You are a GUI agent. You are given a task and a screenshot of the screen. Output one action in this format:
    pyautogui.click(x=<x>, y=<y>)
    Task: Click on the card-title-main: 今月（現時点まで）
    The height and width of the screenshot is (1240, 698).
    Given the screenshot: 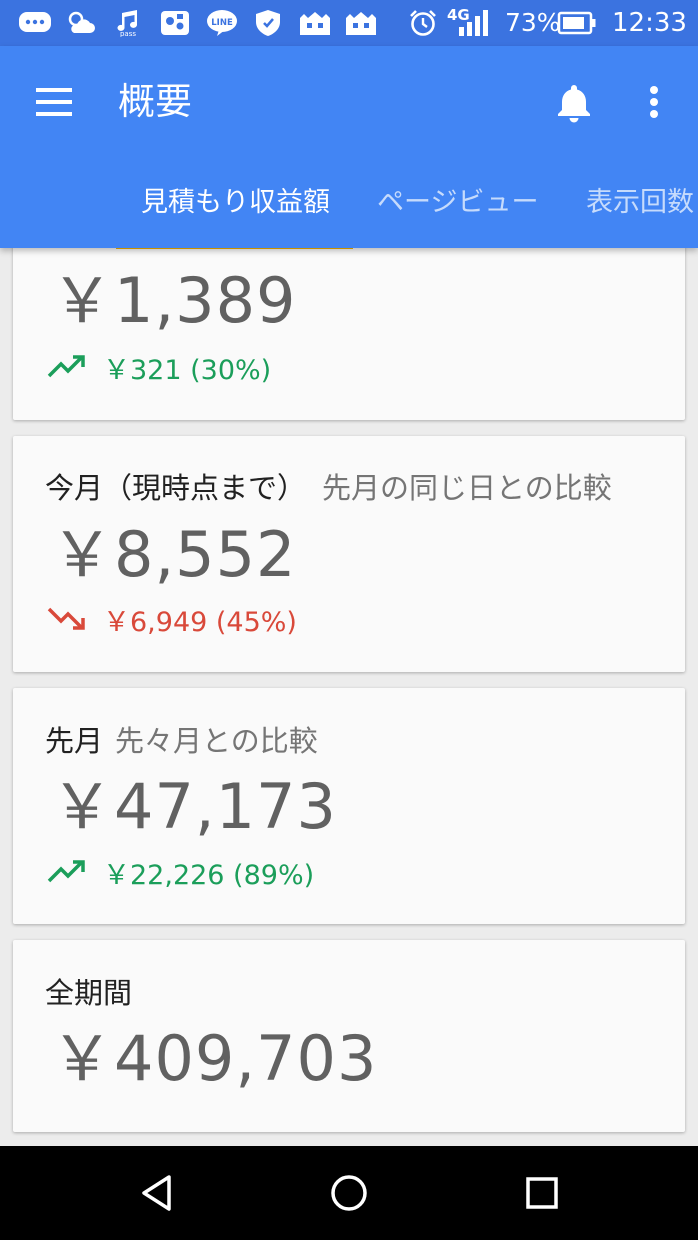 What is the action you would take?
    pyautogui.click(x=176, y=488)
    